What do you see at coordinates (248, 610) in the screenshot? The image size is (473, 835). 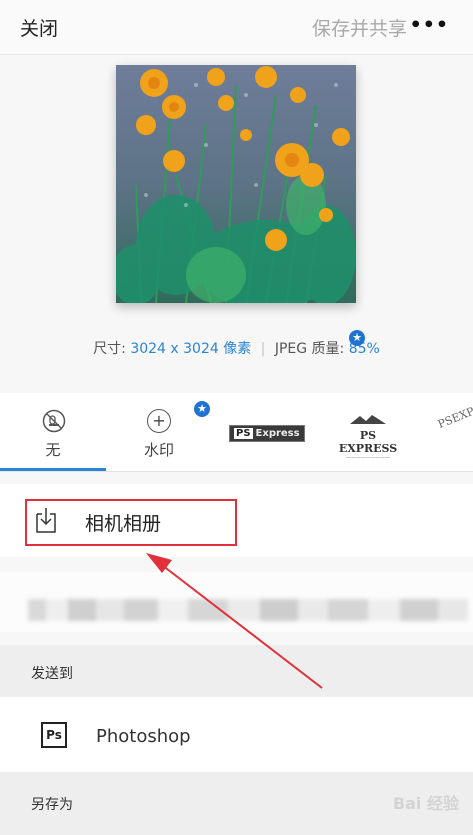 I see `blurred-content` at bounding box center [248, 610].